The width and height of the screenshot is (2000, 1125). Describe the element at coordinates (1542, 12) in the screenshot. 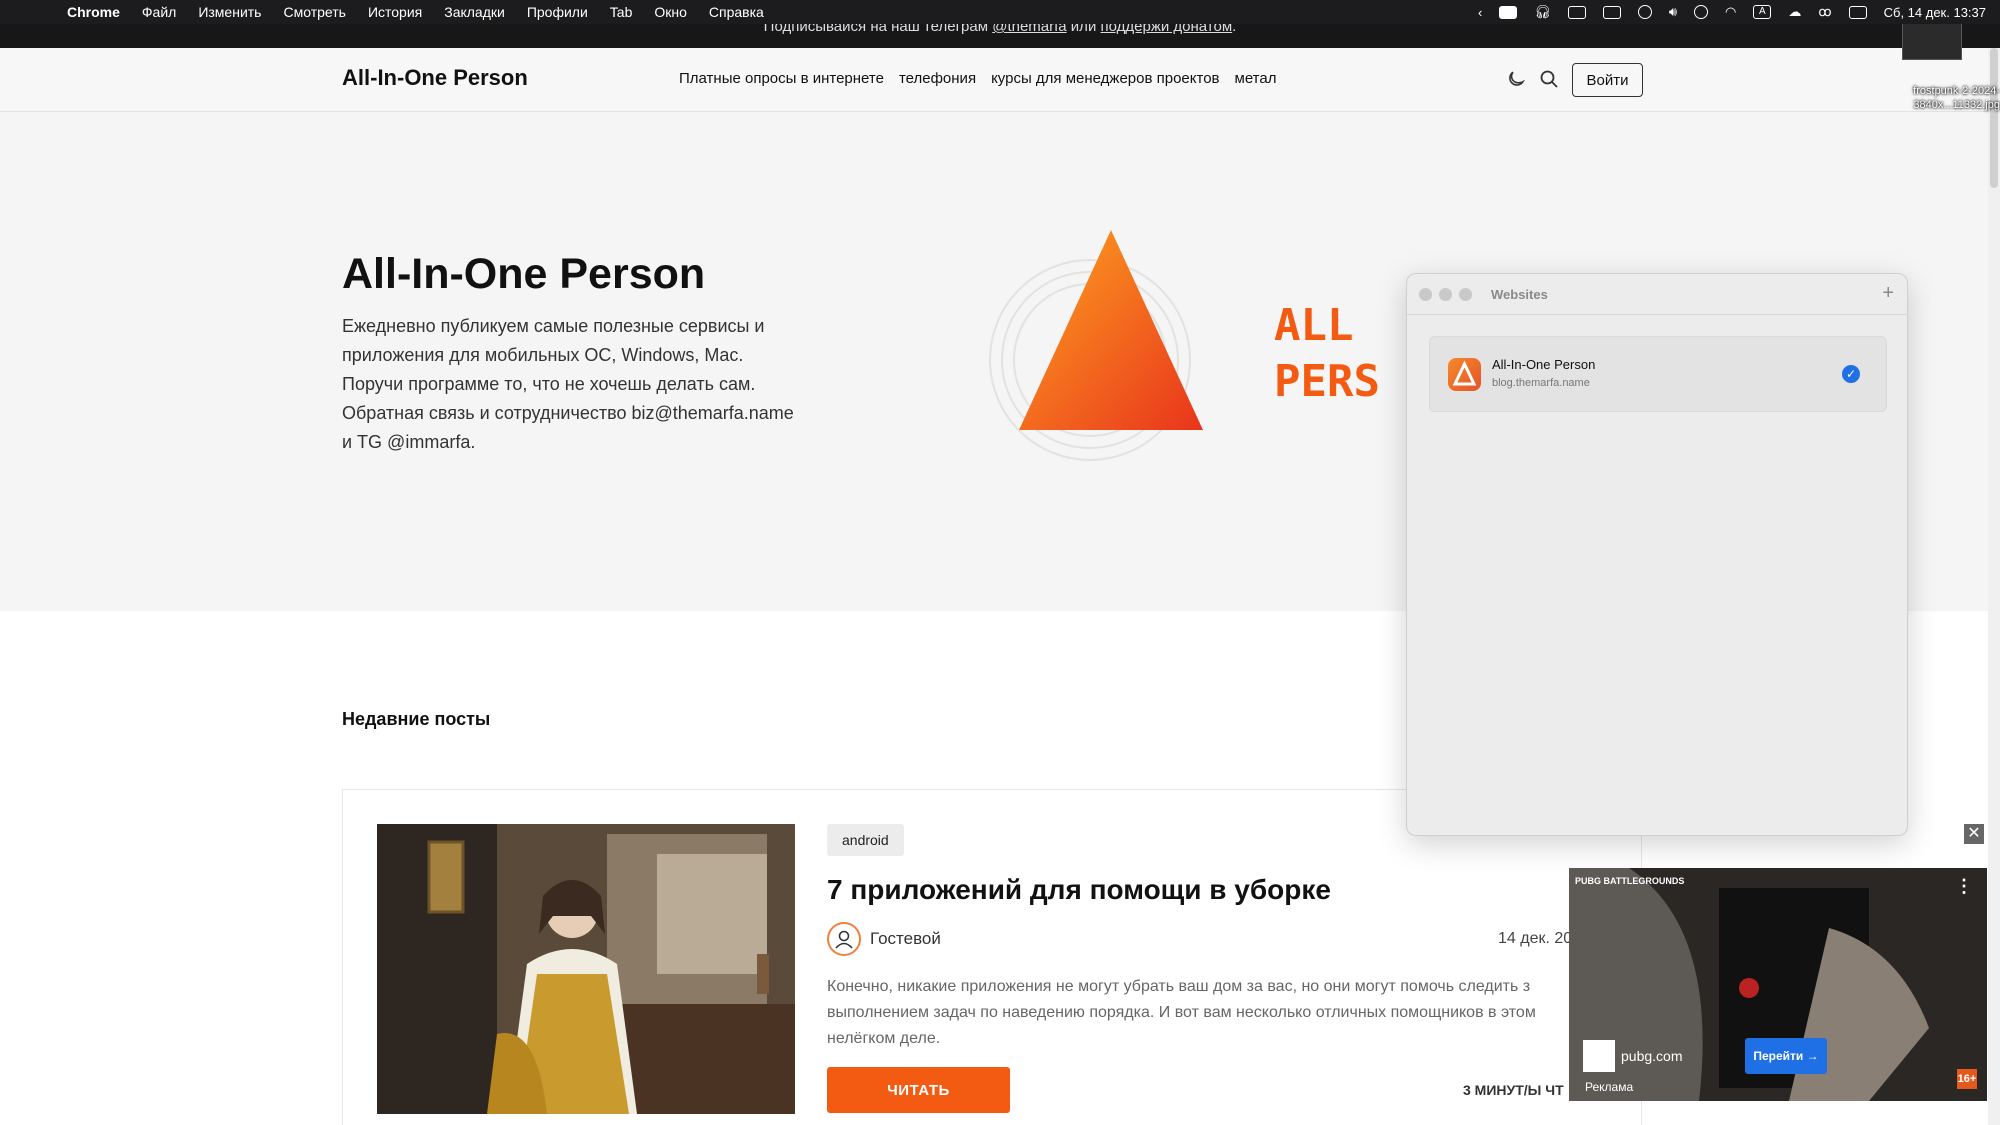

I see `headphones-icon: 🎧︎` at that location.